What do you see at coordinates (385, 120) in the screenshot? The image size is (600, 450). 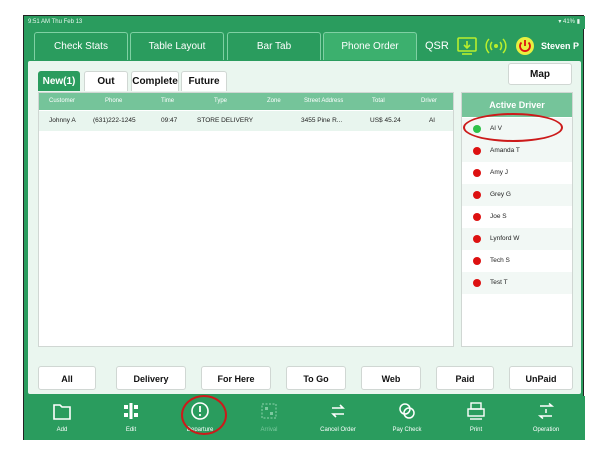 I see `cell-total: US$ 45.24` at bounding box center [385, 120].